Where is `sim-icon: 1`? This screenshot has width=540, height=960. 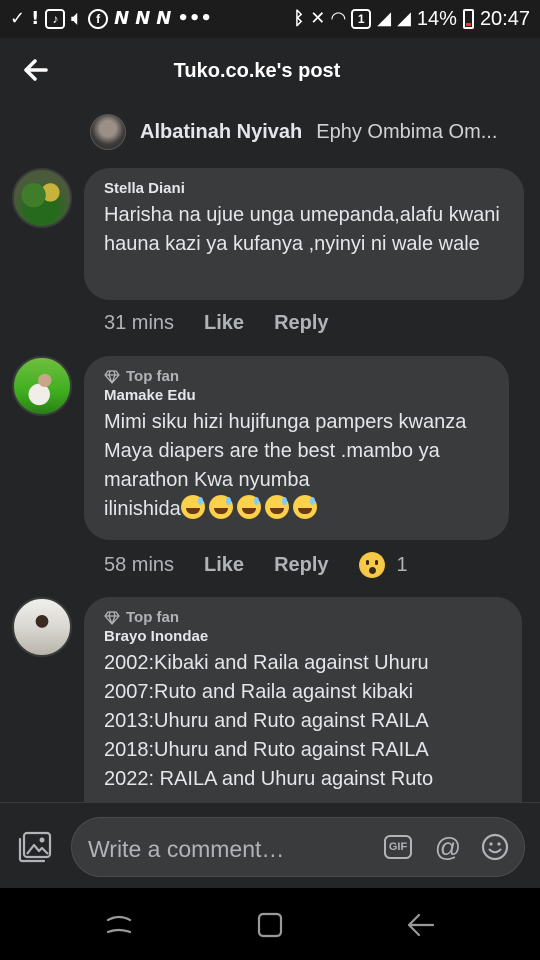
sim-icon: 1 is located at coordinates (361, 19).